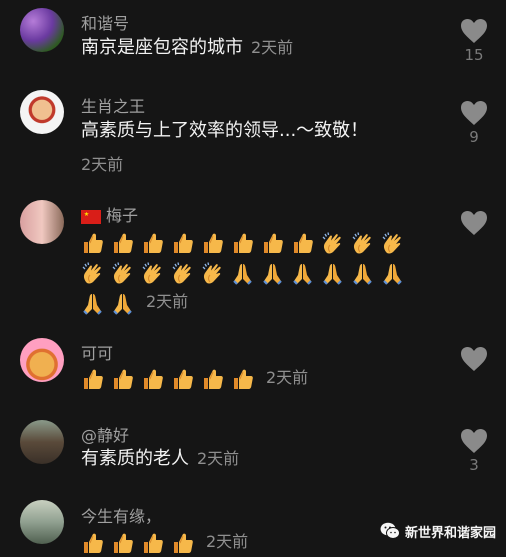 The height and width of the screenshot is (557, 506). I want to click on watermark: 新世界和谐家园, so click(438, 531).